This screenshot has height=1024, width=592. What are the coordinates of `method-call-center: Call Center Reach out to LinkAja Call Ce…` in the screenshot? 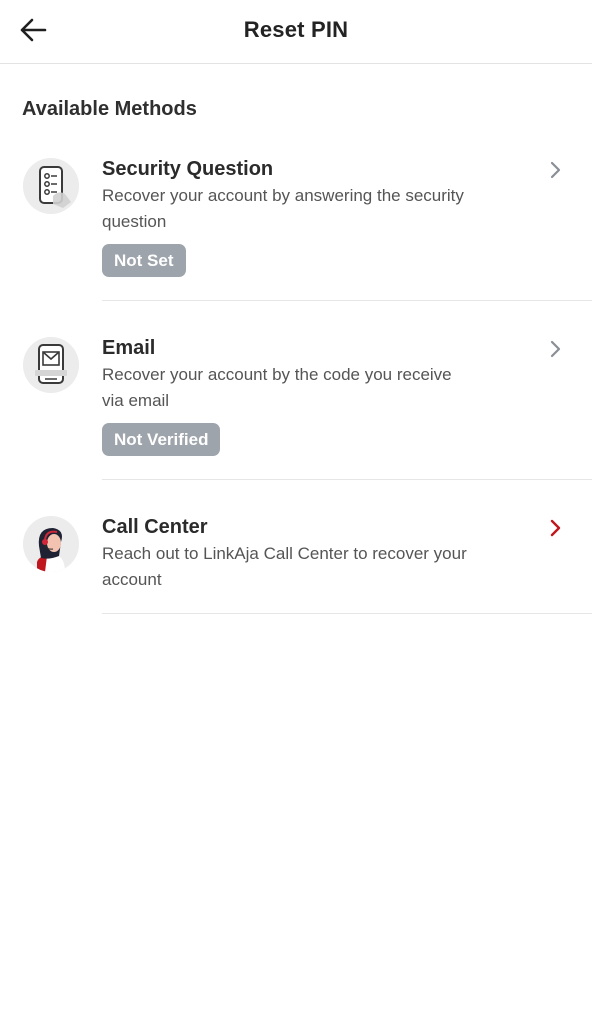 It's located at (296, 561).